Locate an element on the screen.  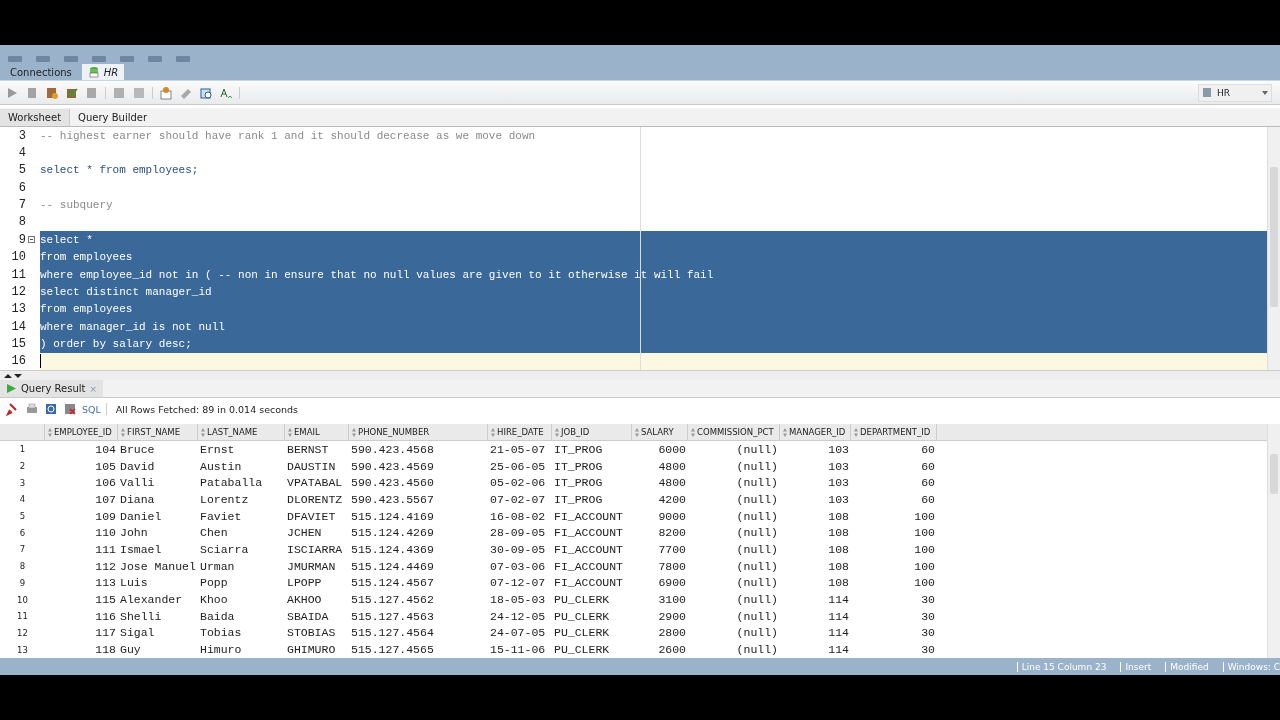
worksheet-tab: Worksheet is located at coordinates (35, 117).